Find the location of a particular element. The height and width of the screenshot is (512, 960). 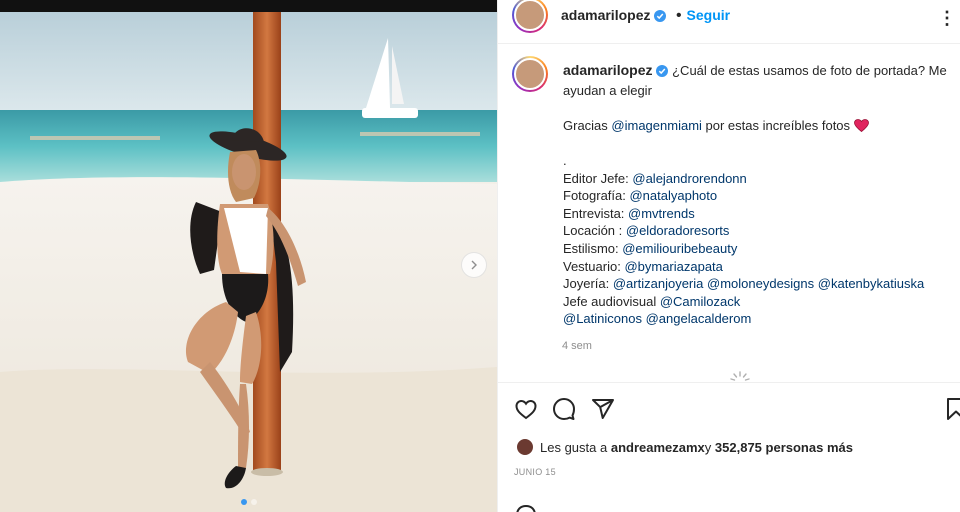

credit-line: Estilismo: @emiliouribebeauty is located at coordinates (758, 249).